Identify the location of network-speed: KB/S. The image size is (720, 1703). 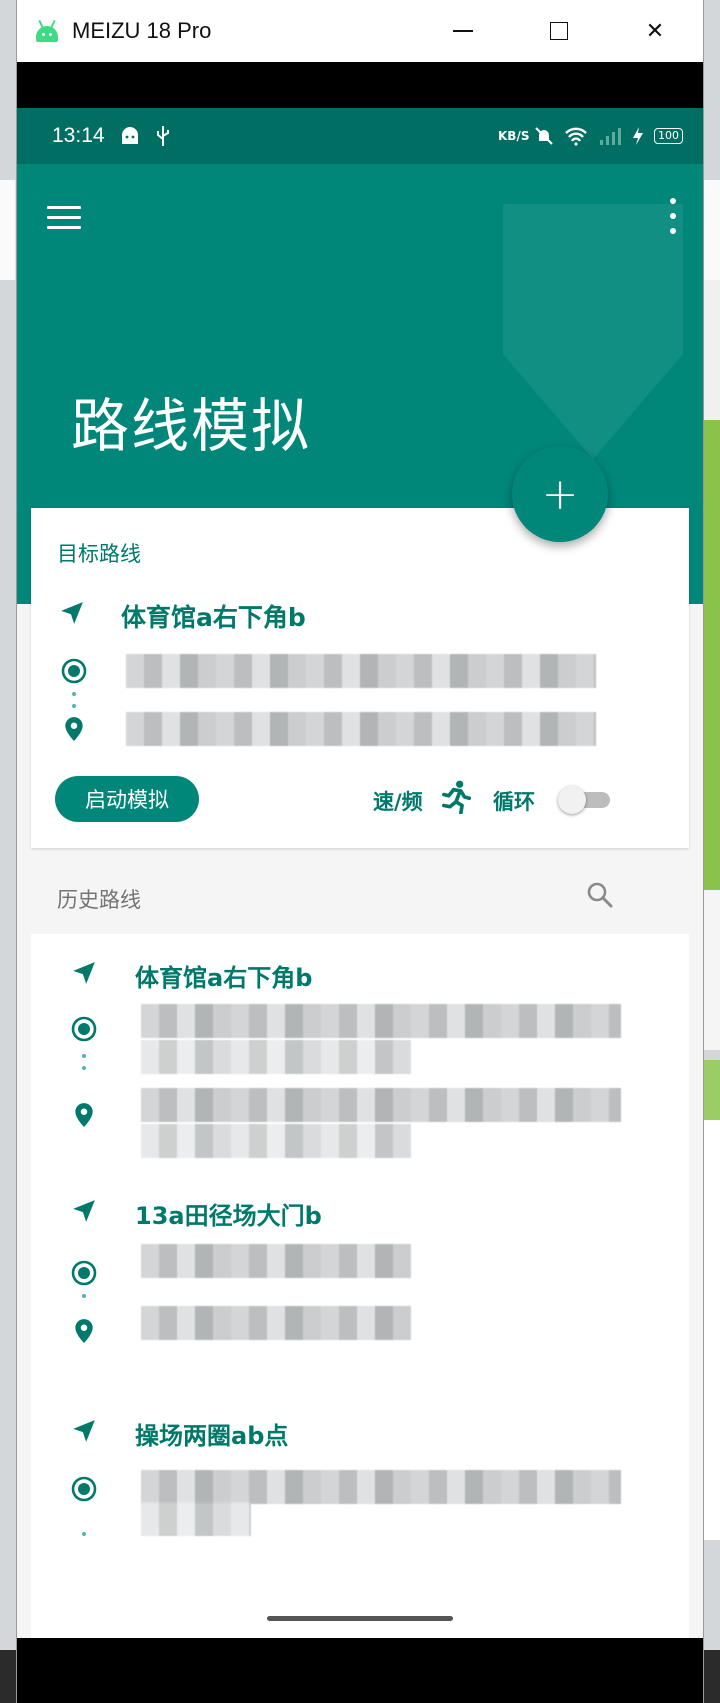
(514, 135).